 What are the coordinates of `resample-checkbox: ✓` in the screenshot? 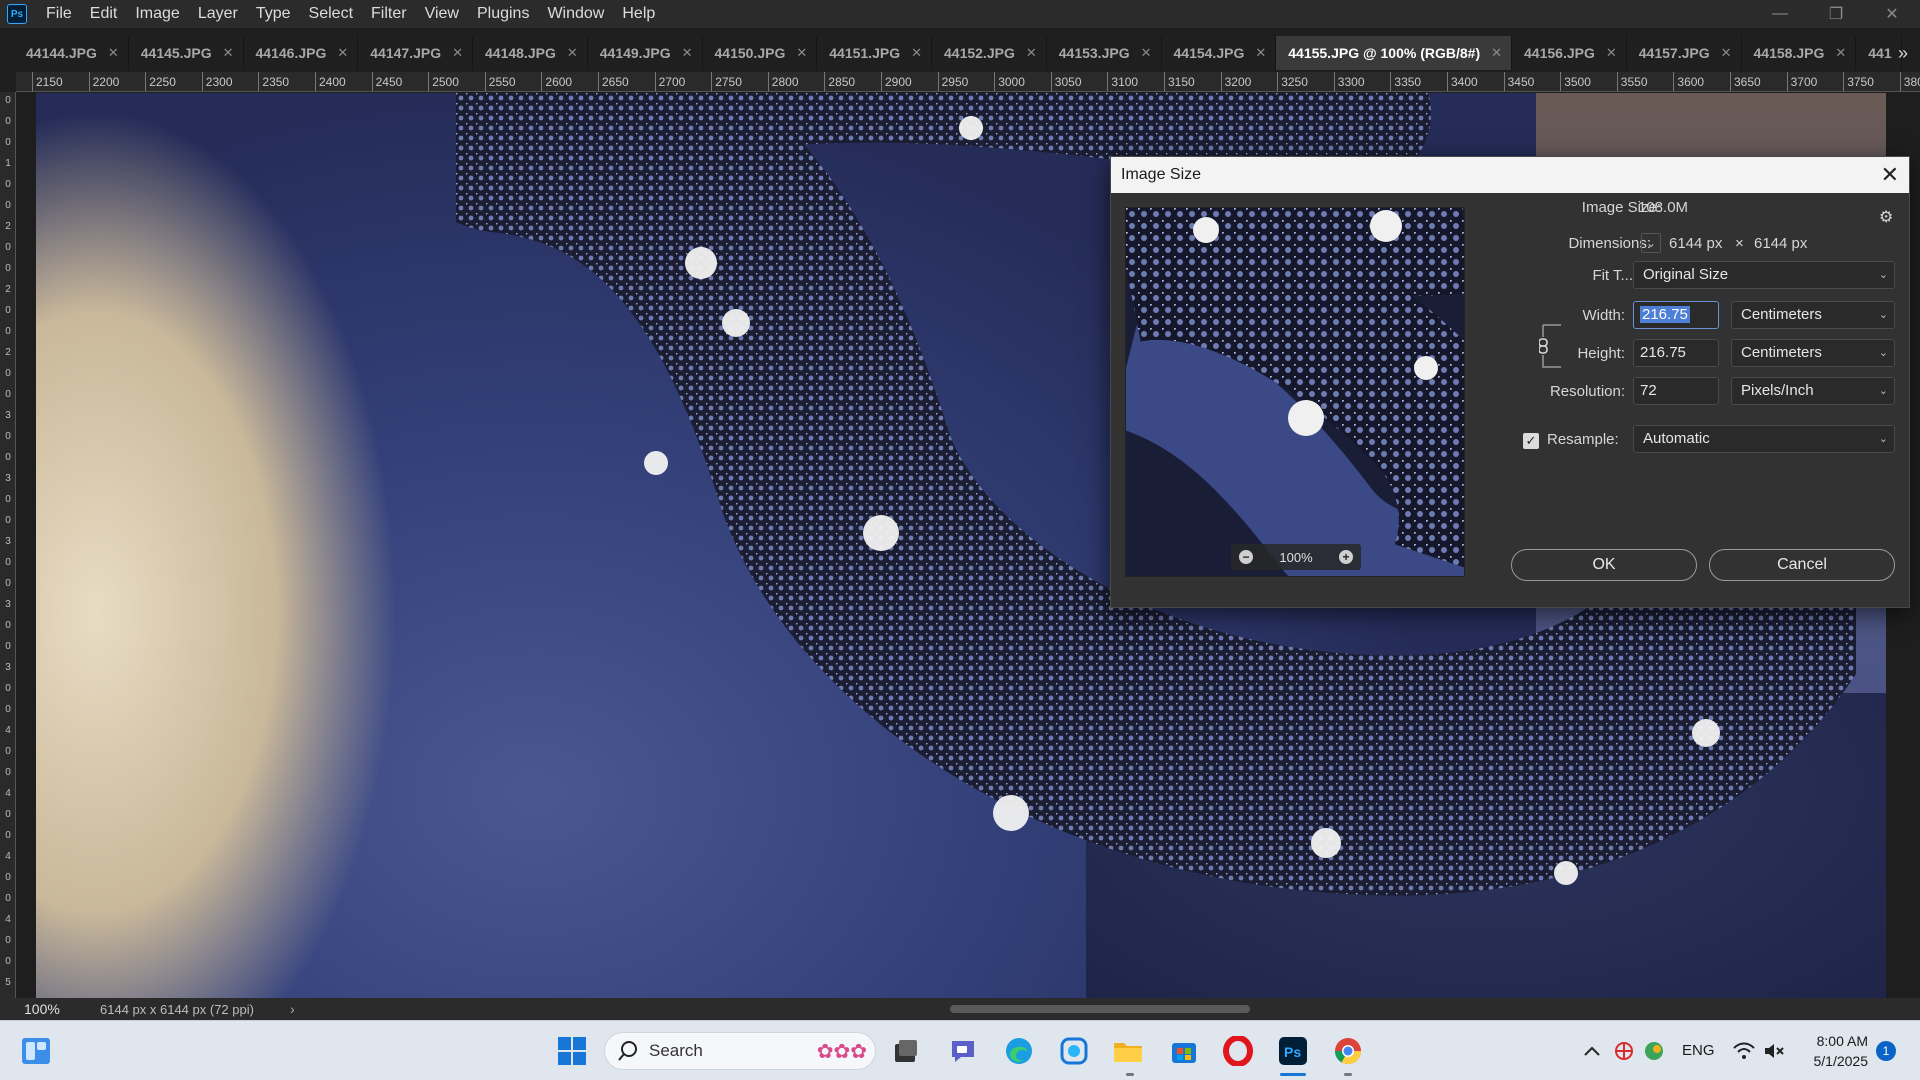 It's located at (1531, 441).